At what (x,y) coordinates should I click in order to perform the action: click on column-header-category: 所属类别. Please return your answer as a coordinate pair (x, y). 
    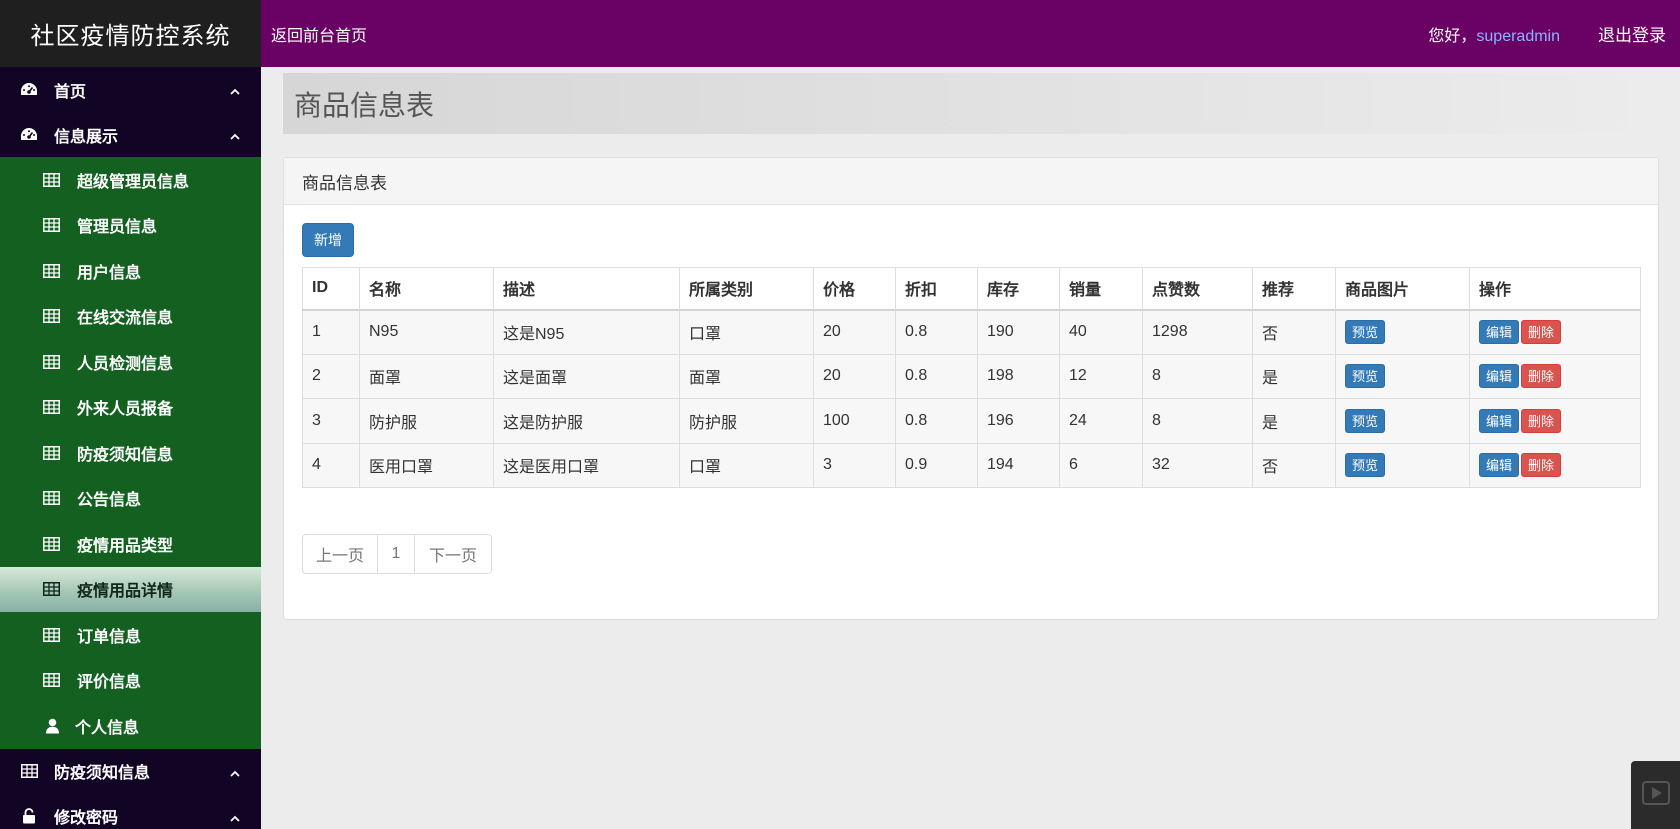
    Looking at the image, I should click on (746, 289).